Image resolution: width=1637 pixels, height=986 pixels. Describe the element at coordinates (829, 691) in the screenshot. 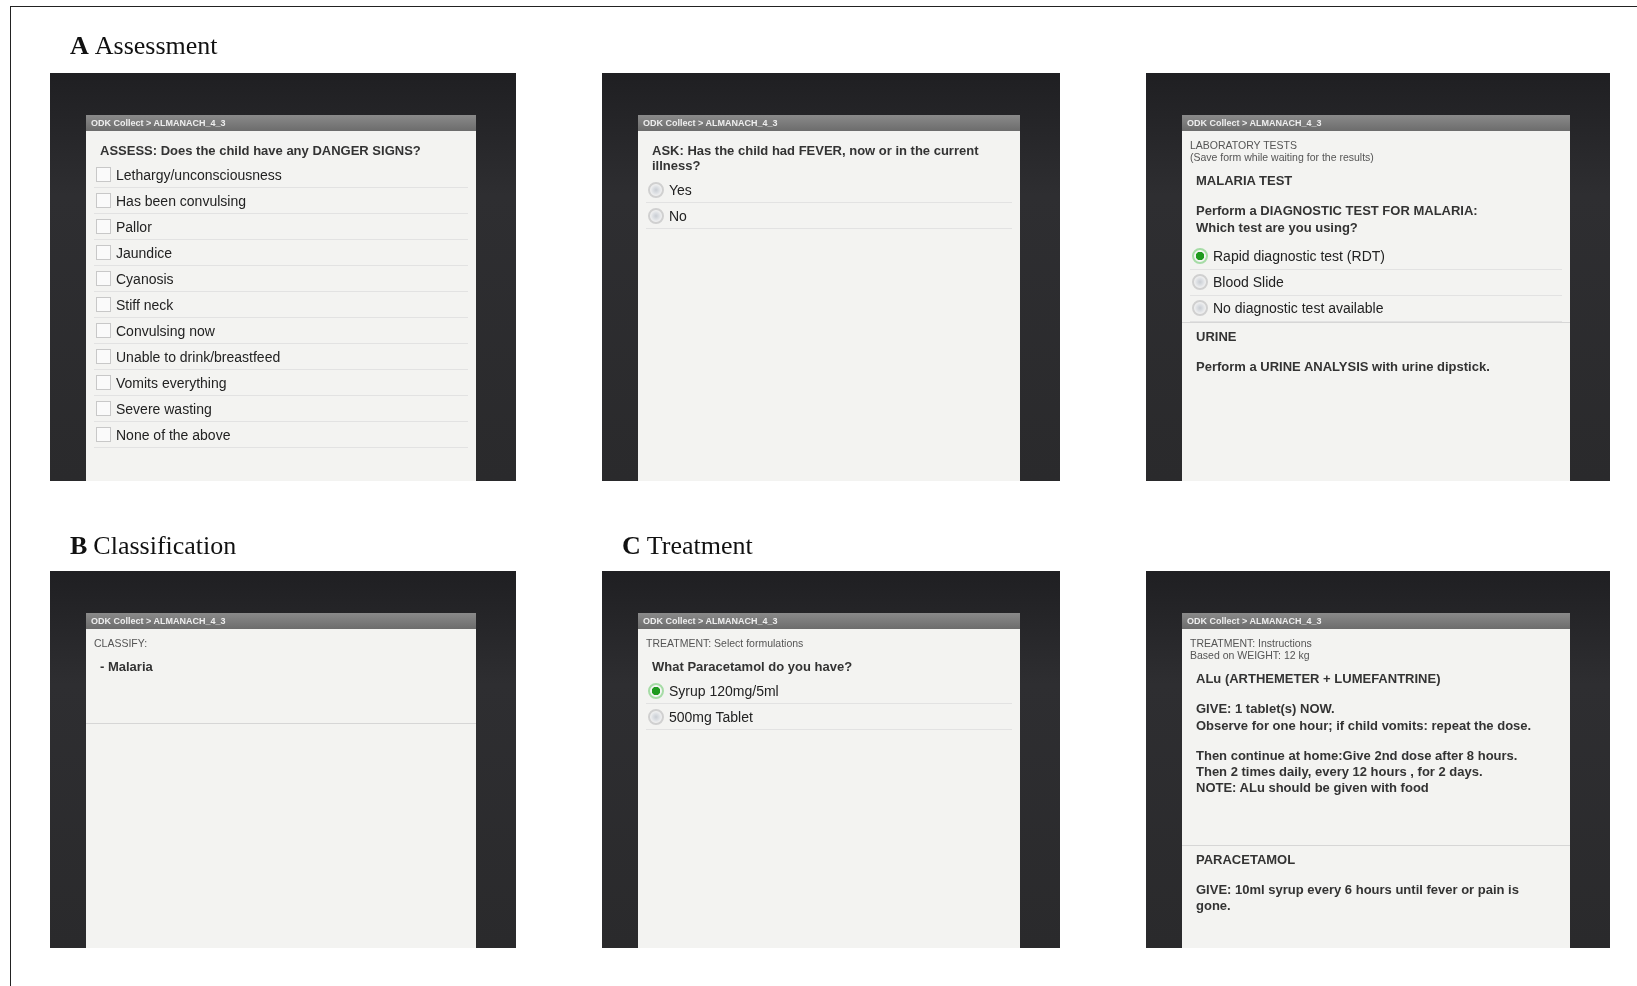

I see `radio-option: Syrup 120mg/5ml` at that location.